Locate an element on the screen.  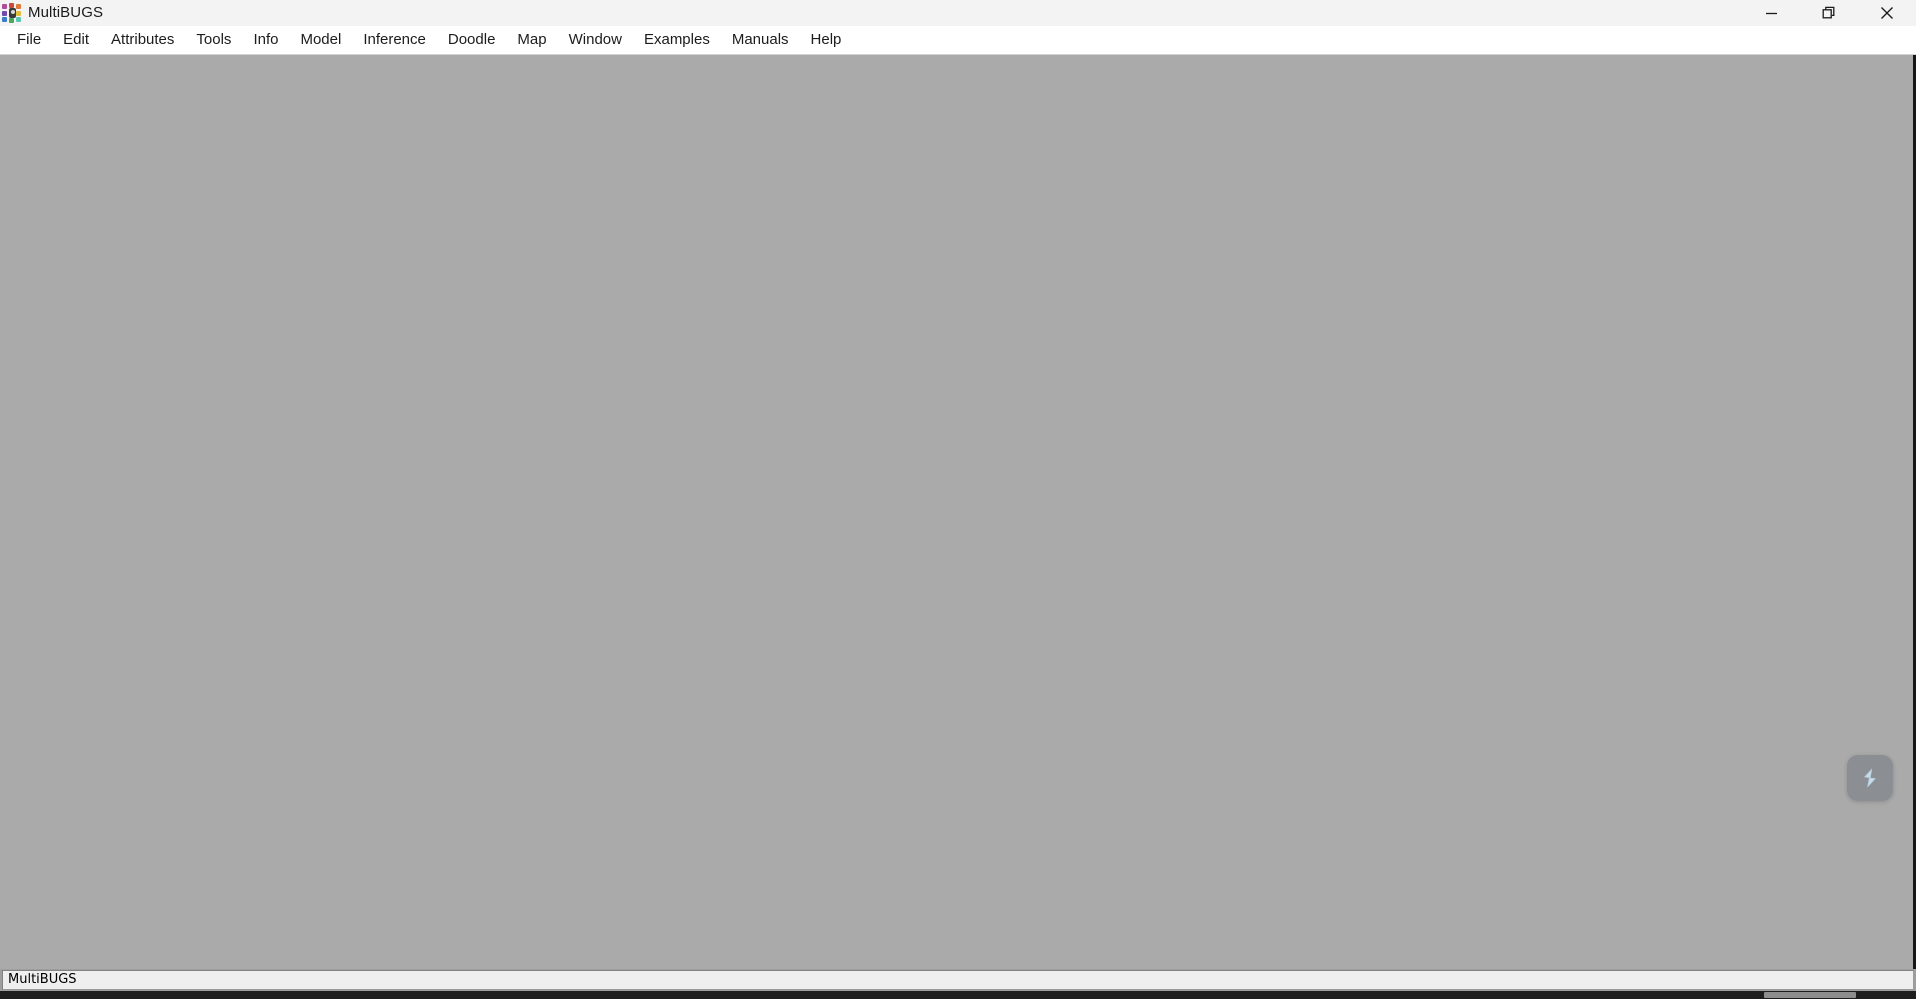
resize-handle is located at coordinates (1810, 995).